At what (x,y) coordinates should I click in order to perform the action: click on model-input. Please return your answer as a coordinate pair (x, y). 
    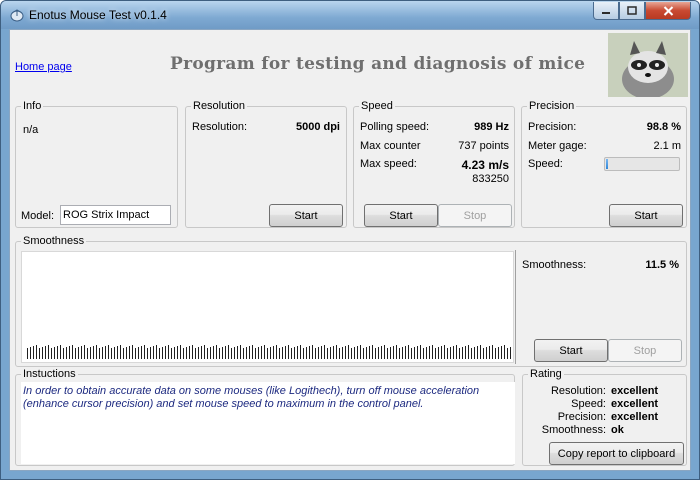
    Looking at the image, I should click on (115, 215).